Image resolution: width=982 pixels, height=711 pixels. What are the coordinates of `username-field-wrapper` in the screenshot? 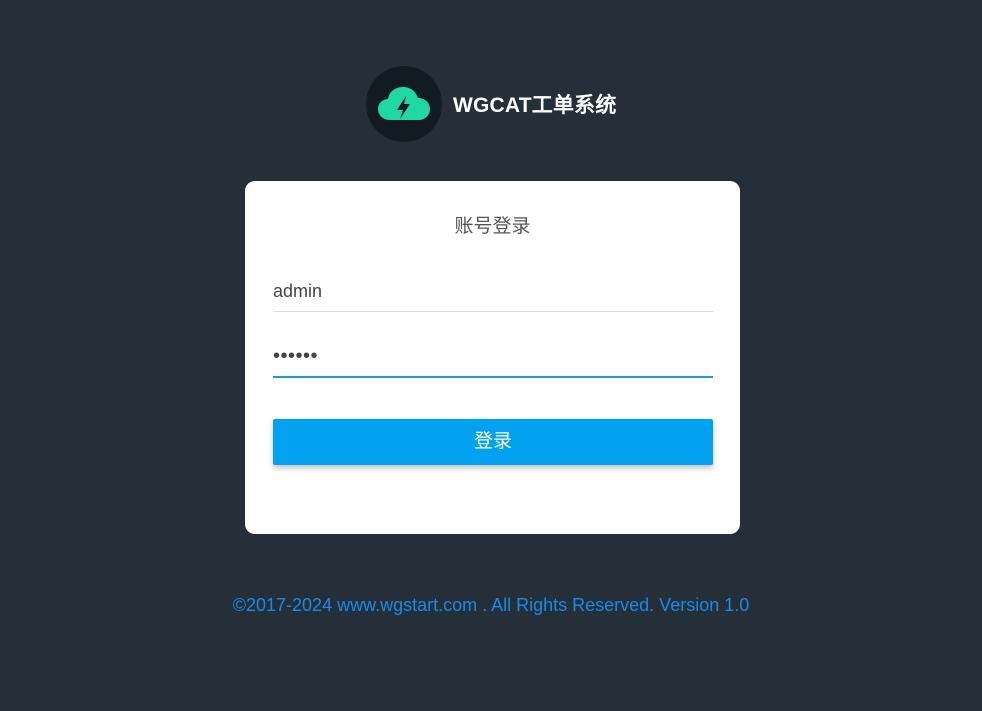 It's located at (493, 291).